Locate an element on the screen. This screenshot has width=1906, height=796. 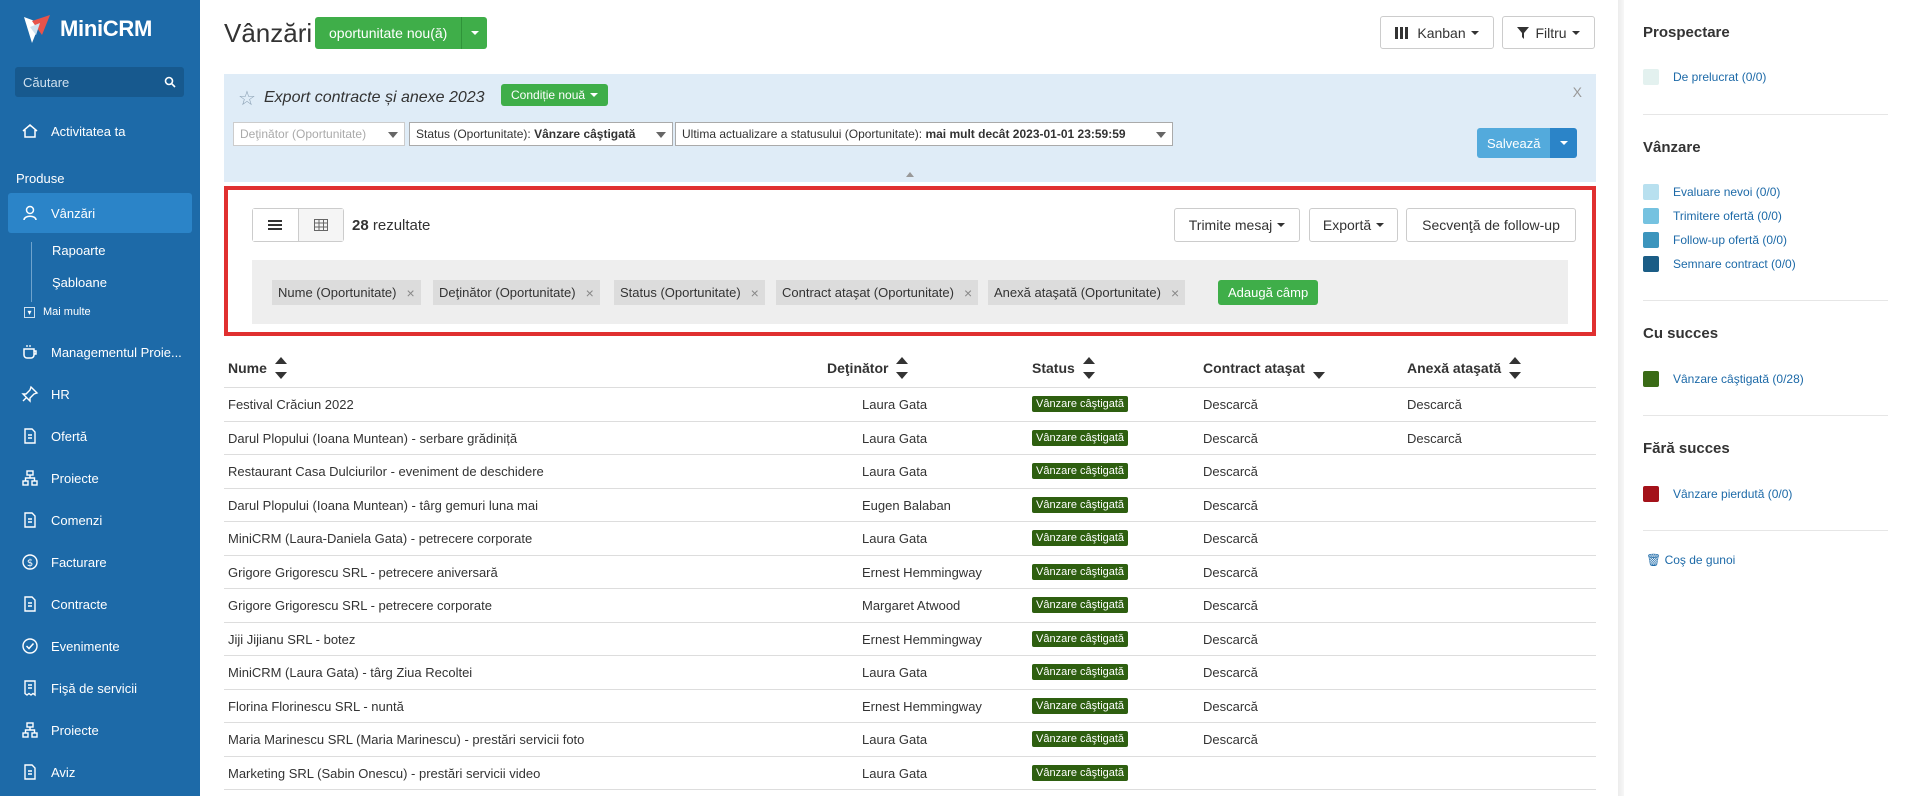
field-tag-owner: Deţinător (Oportunitate) × is located at coordinates (516, 292).